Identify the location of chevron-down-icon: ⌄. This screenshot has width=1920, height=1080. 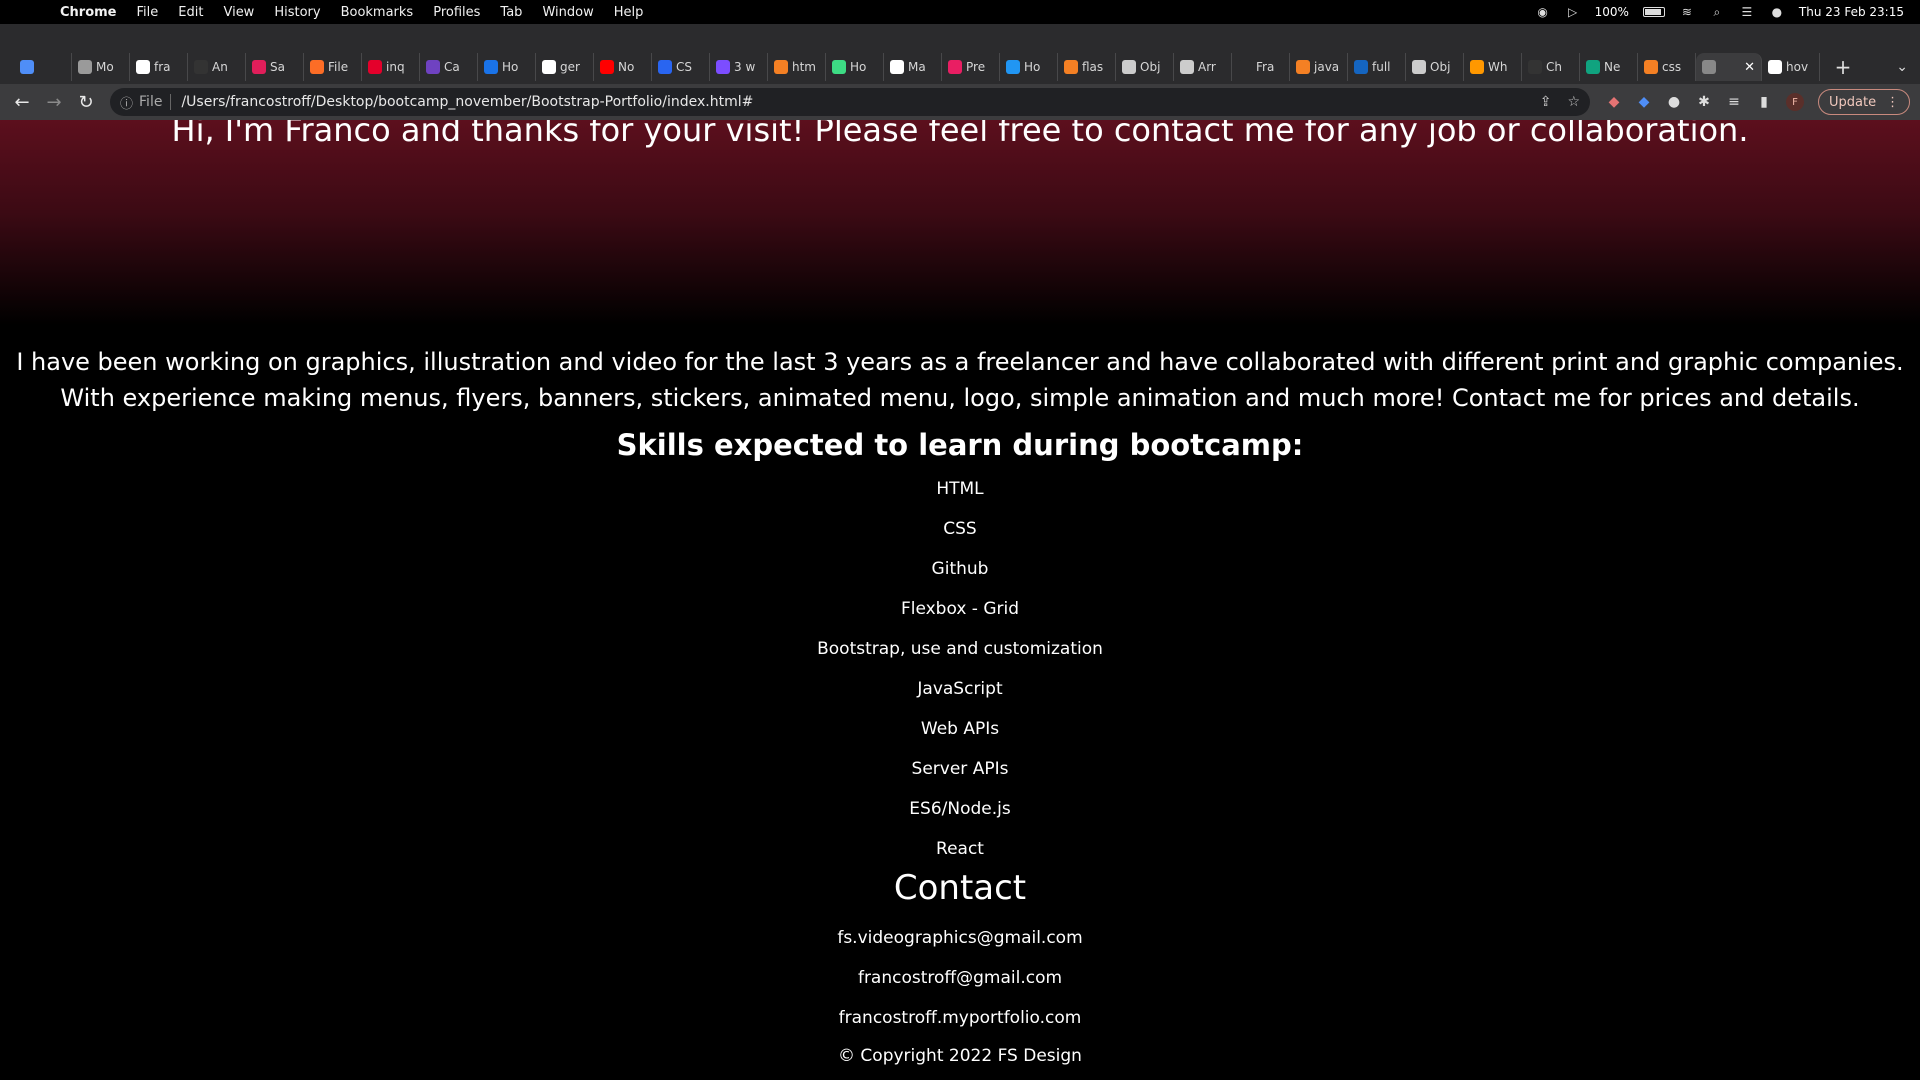
(1902, 67).